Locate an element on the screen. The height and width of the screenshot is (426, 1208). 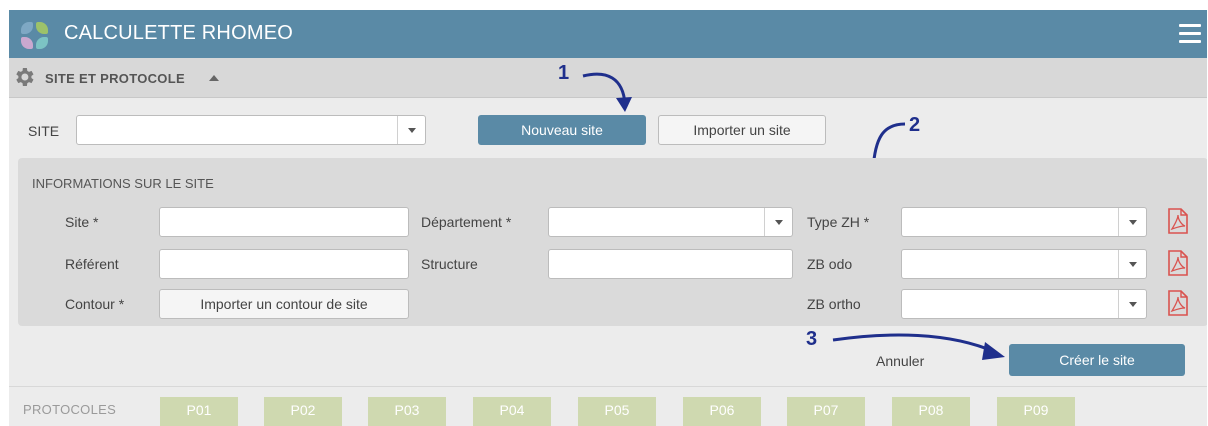
protocol-tab: P08 is located at coordinates (931, 411).